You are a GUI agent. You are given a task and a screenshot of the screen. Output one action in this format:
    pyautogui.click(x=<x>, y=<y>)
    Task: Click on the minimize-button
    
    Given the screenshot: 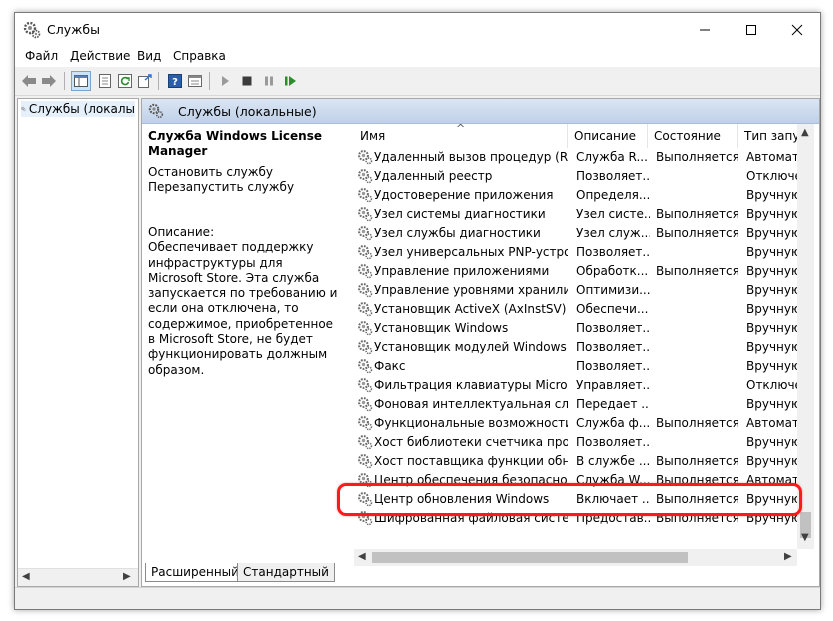 What is the action you would take?
    pyautogui.click(x=705, y=30)
    